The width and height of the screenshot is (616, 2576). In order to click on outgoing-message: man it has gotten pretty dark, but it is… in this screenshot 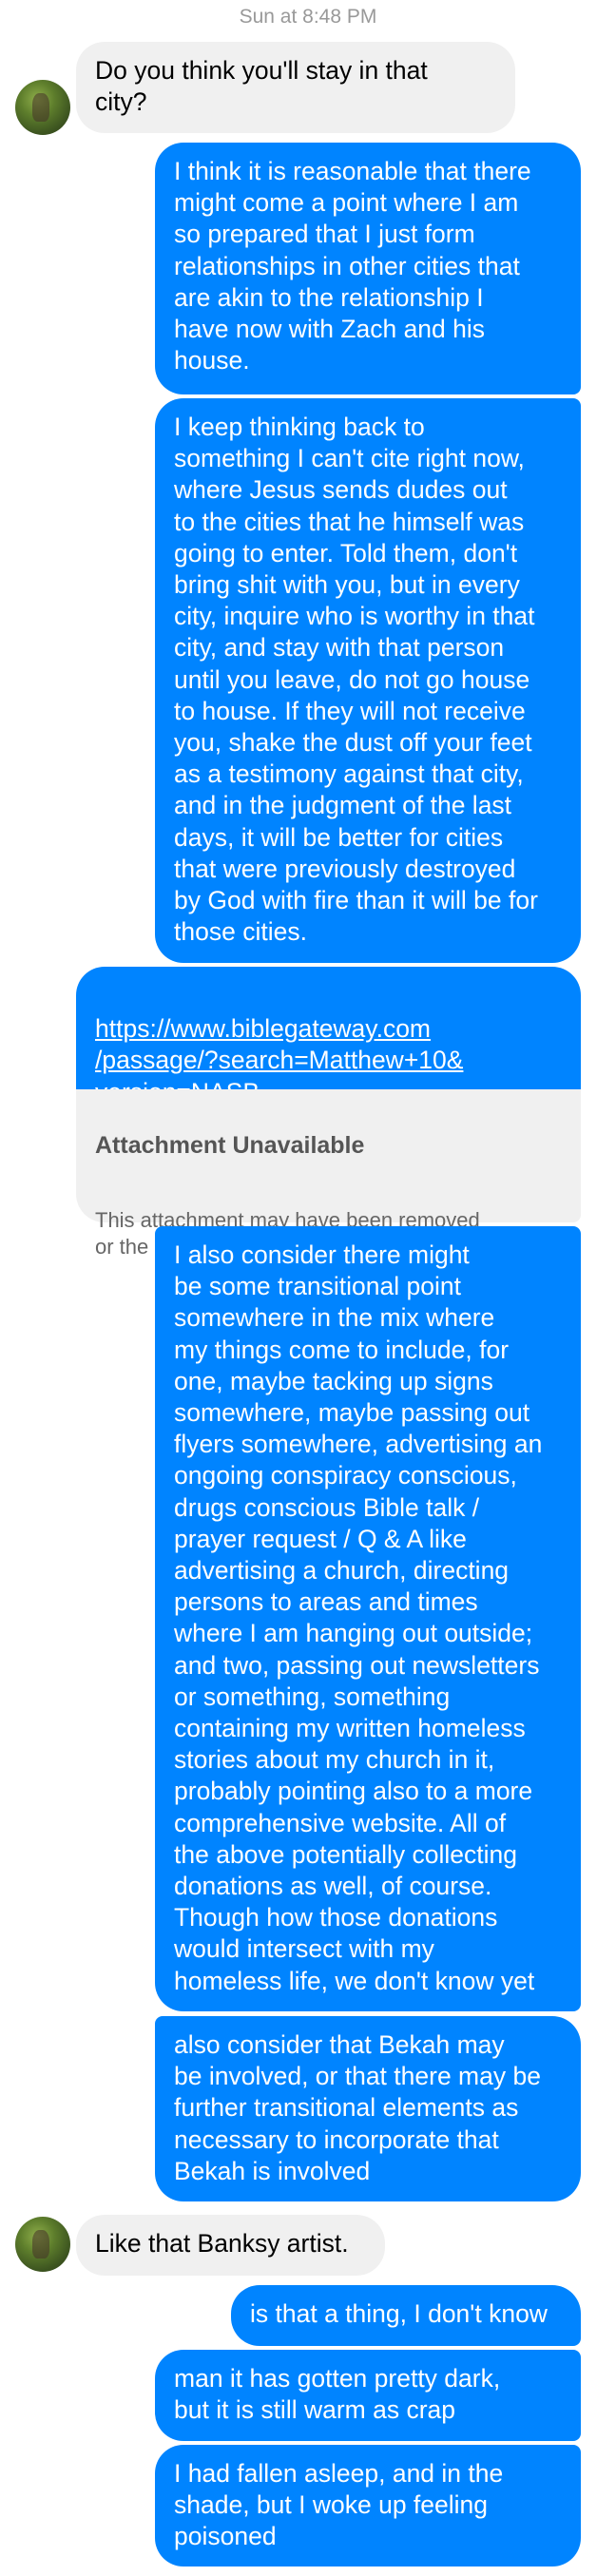, I will do `click(368, 2396)`.